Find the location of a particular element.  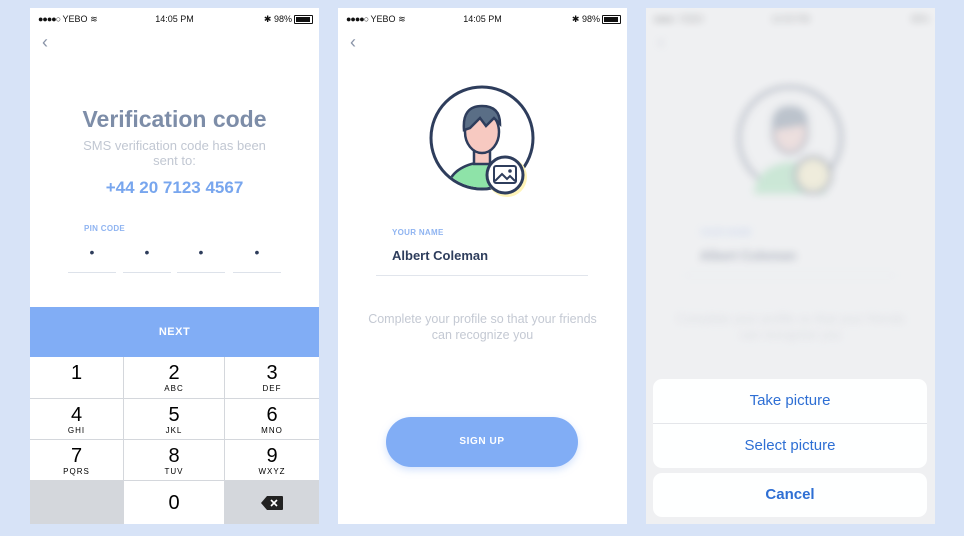

key-5: 5 JKL is located at coordinates (174, 419).